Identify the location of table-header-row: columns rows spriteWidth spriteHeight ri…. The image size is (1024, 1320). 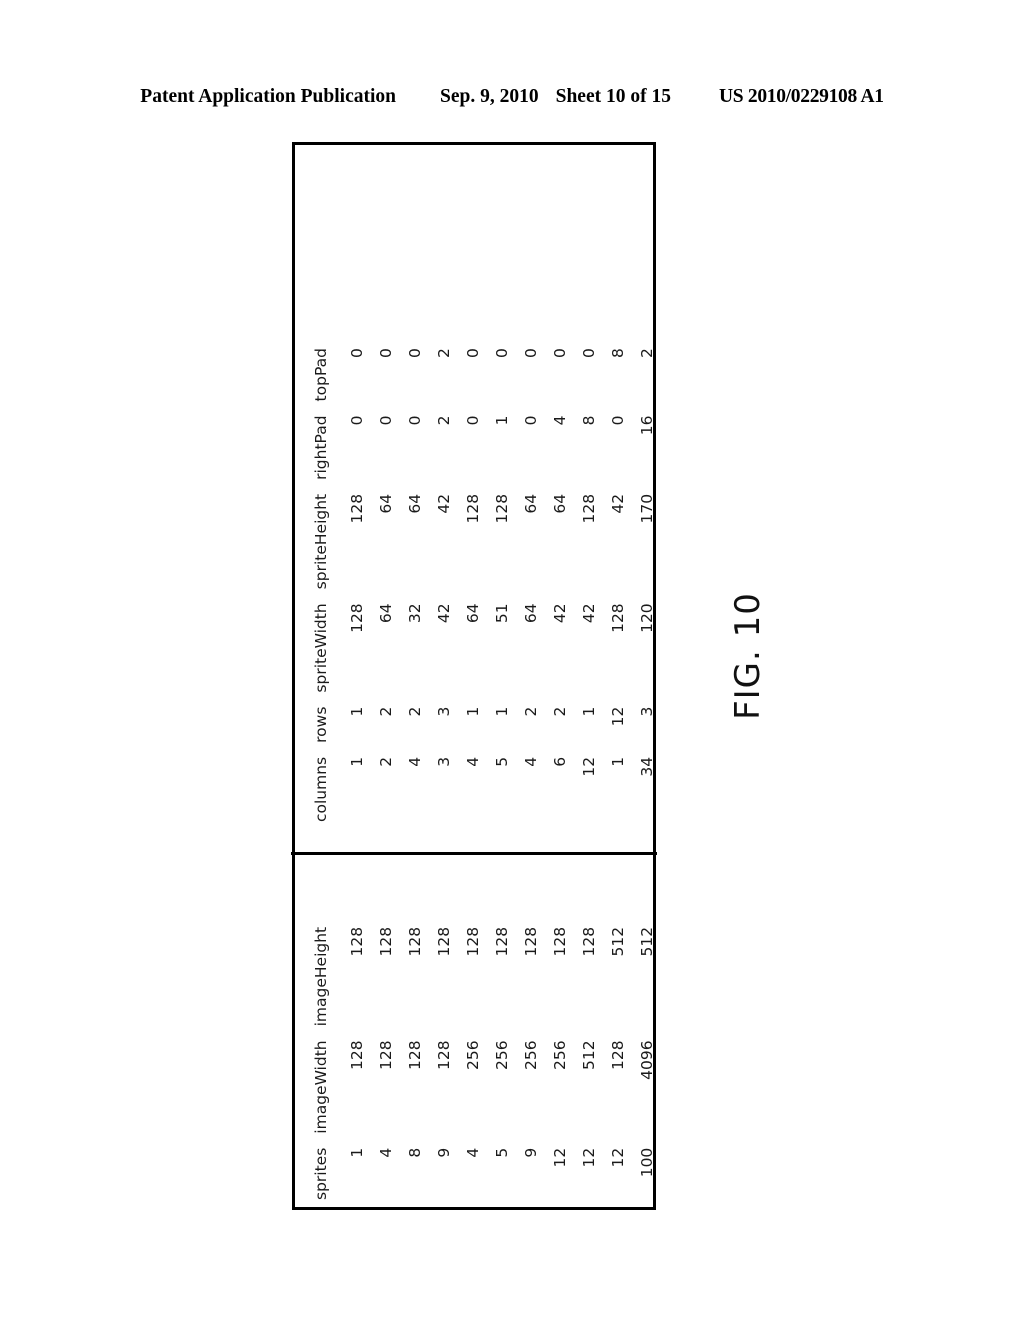
(316, 585).